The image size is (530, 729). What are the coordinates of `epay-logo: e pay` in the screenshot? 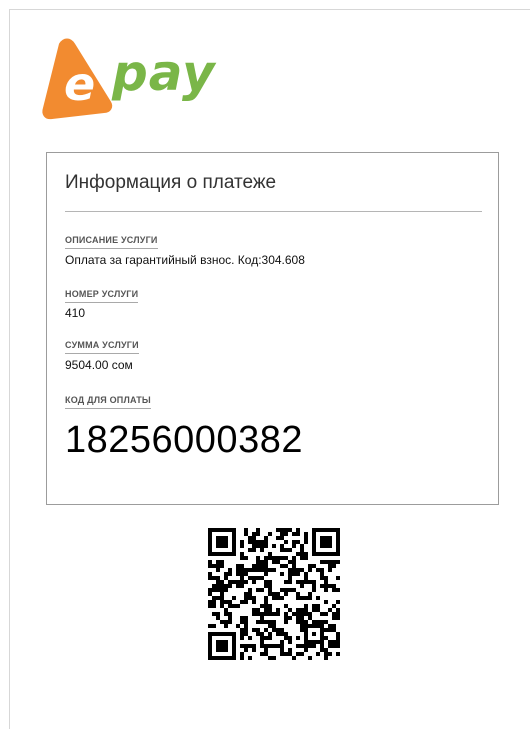 It's located at (135, 78).